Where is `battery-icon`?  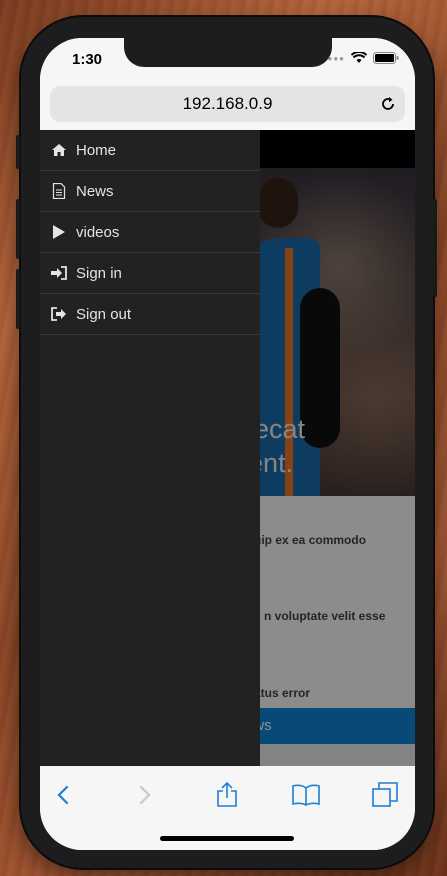 battery-icon is located at coordinates (386, 58).